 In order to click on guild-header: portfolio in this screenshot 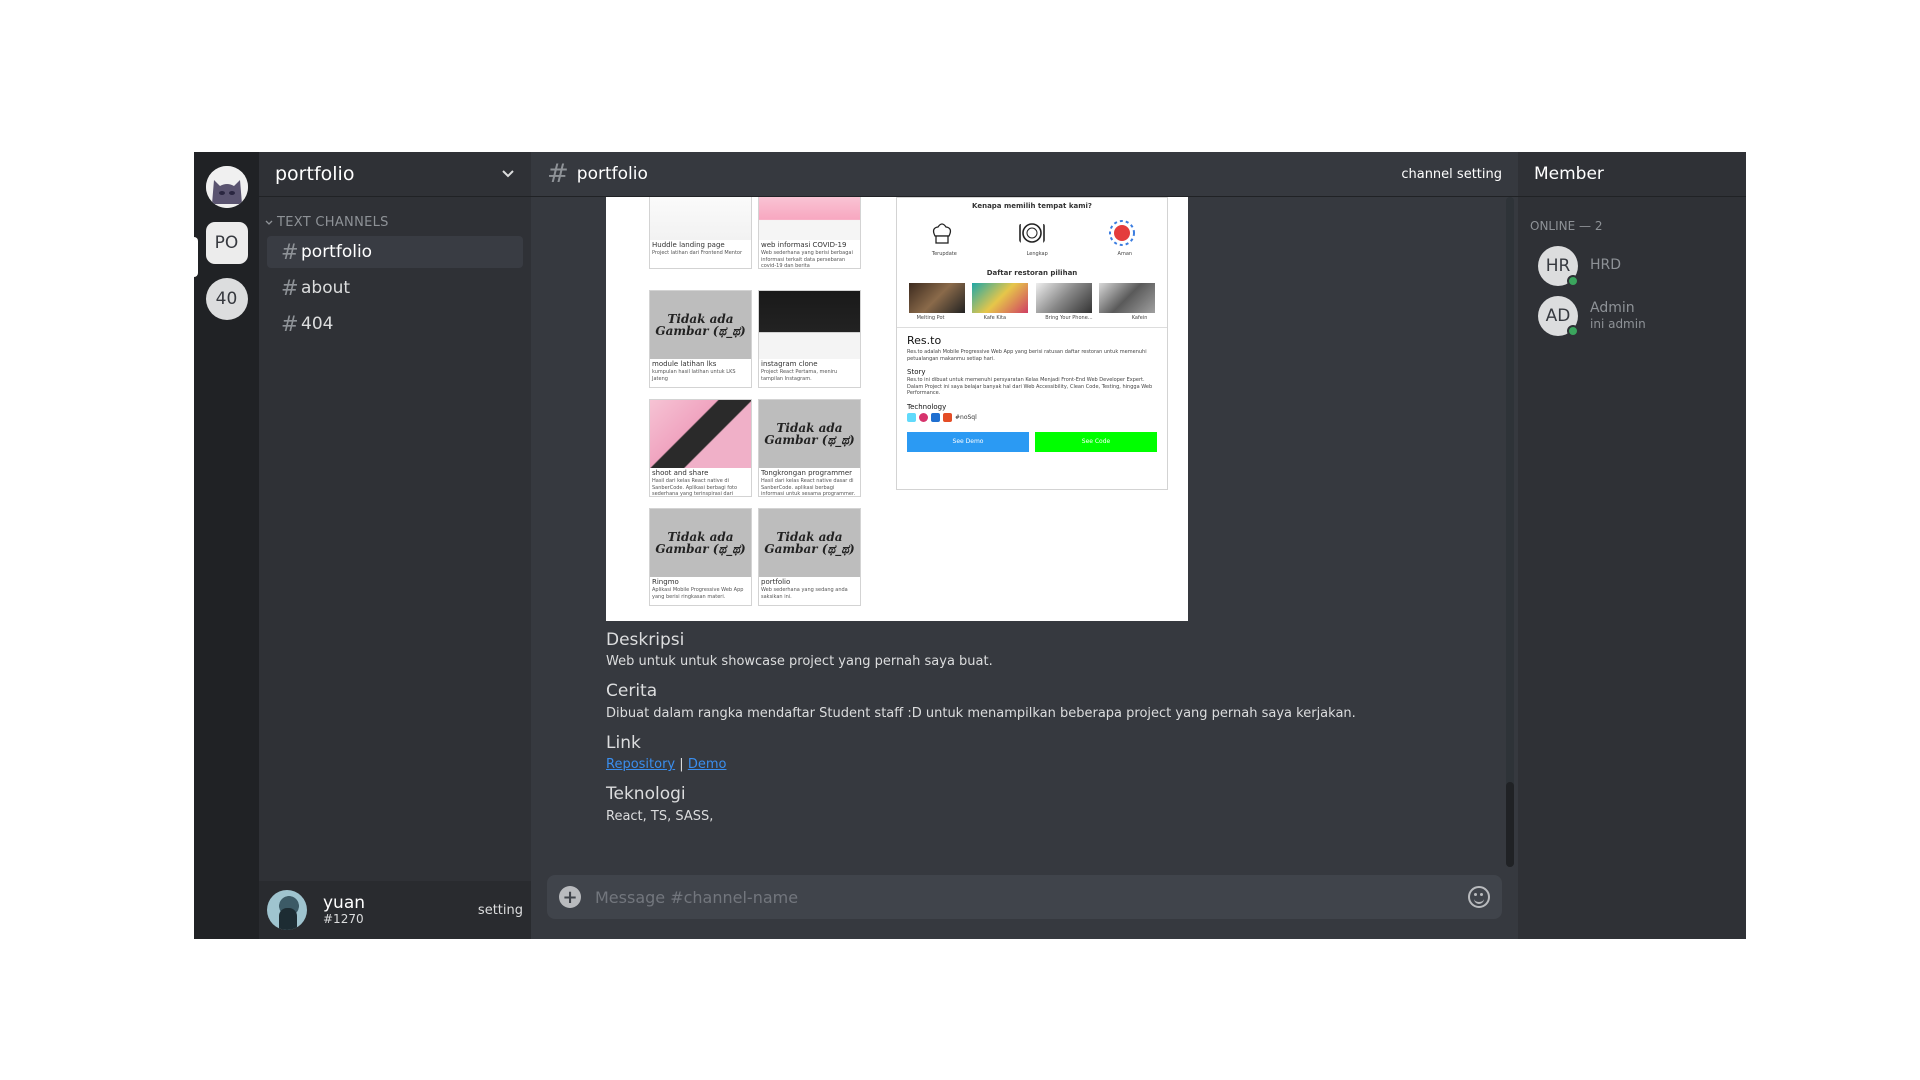, I will do `click(395, 174)`.